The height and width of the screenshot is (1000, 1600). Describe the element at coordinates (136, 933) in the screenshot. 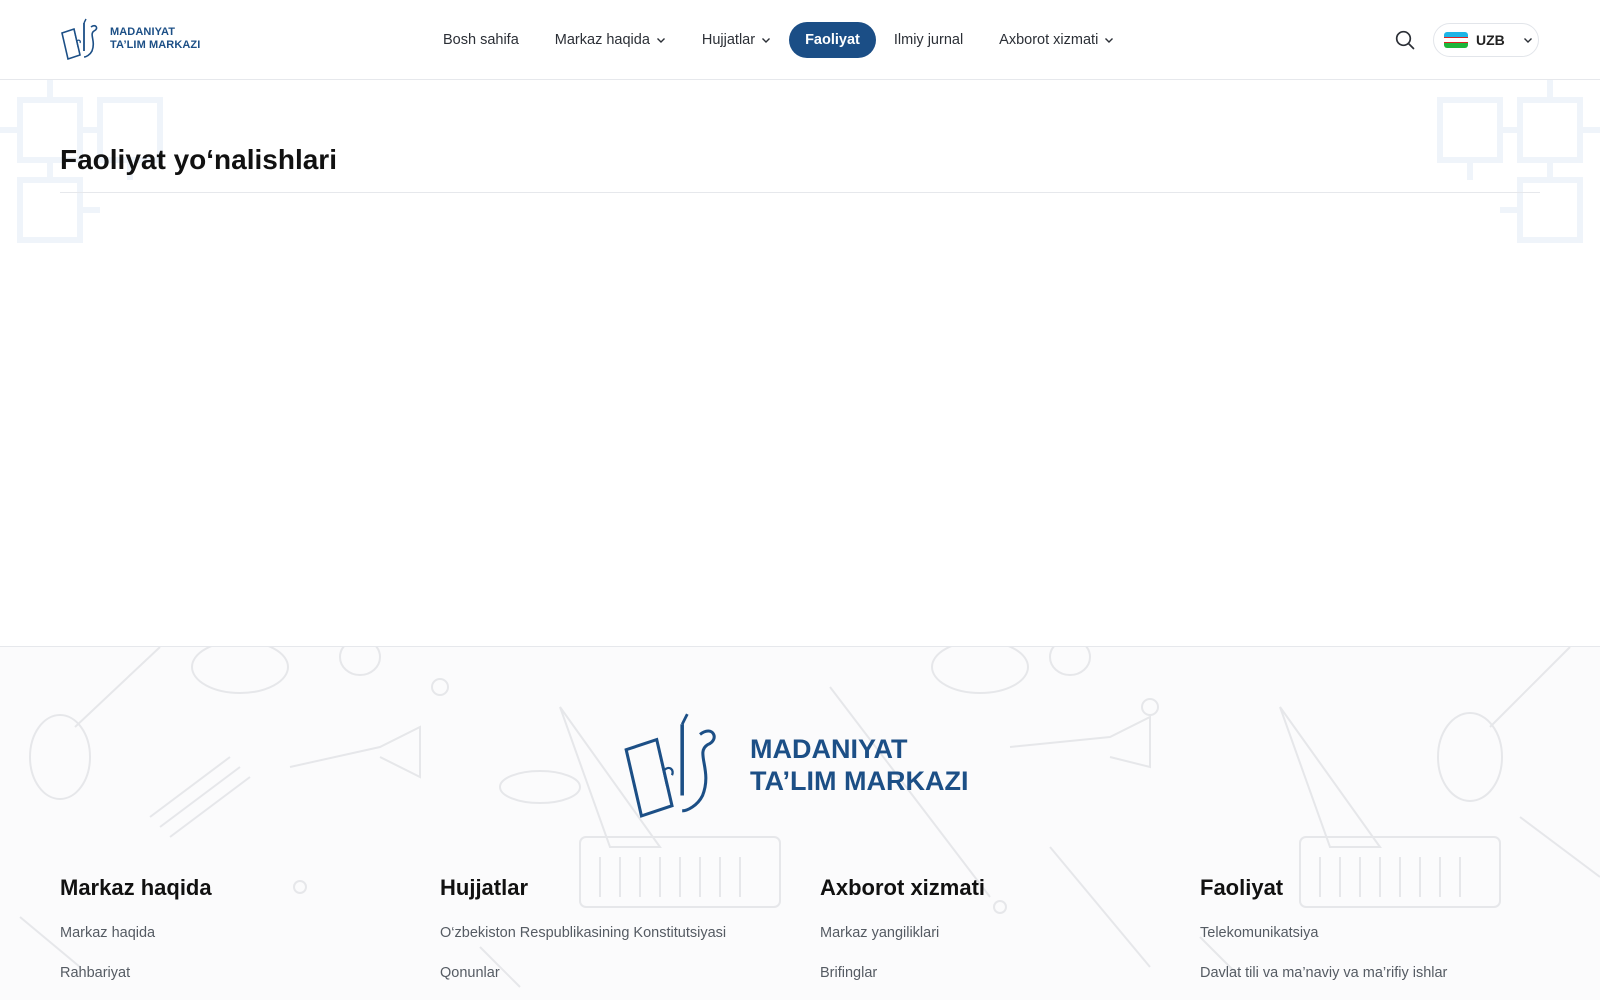

I see `footer-link: Markaz haqida` at that location.